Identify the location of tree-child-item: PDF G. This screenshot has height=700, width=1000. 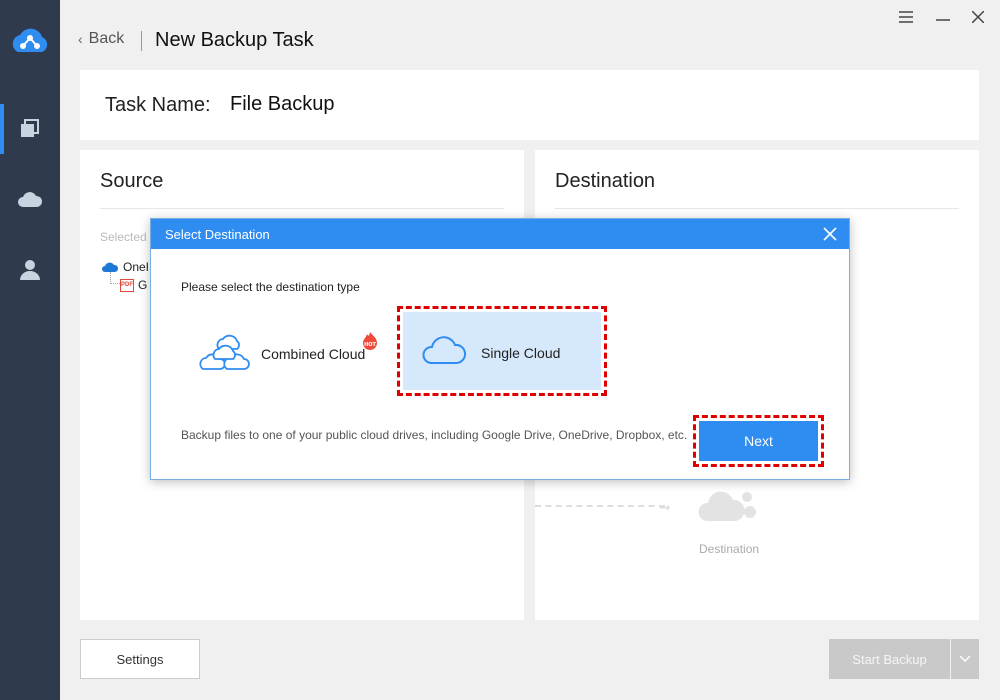
(133, 285).